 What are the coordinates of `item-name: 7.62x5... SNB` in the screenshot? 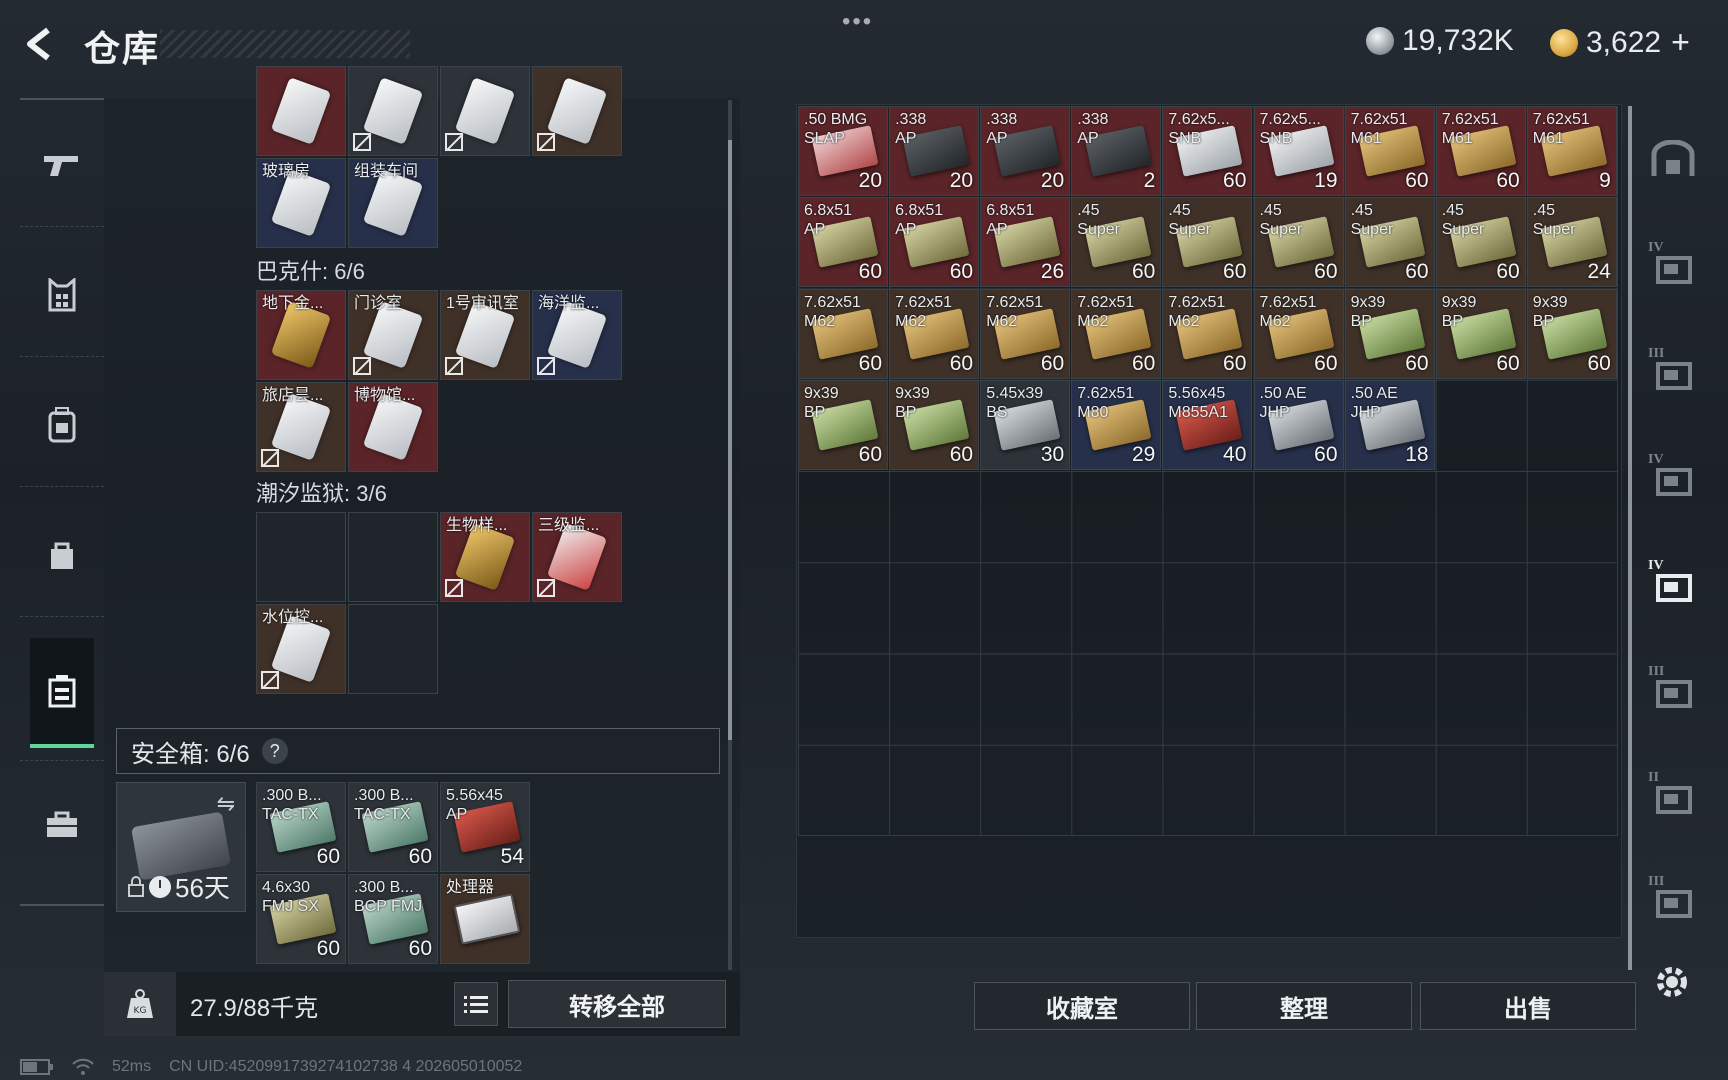 It's located at (1290, 129).